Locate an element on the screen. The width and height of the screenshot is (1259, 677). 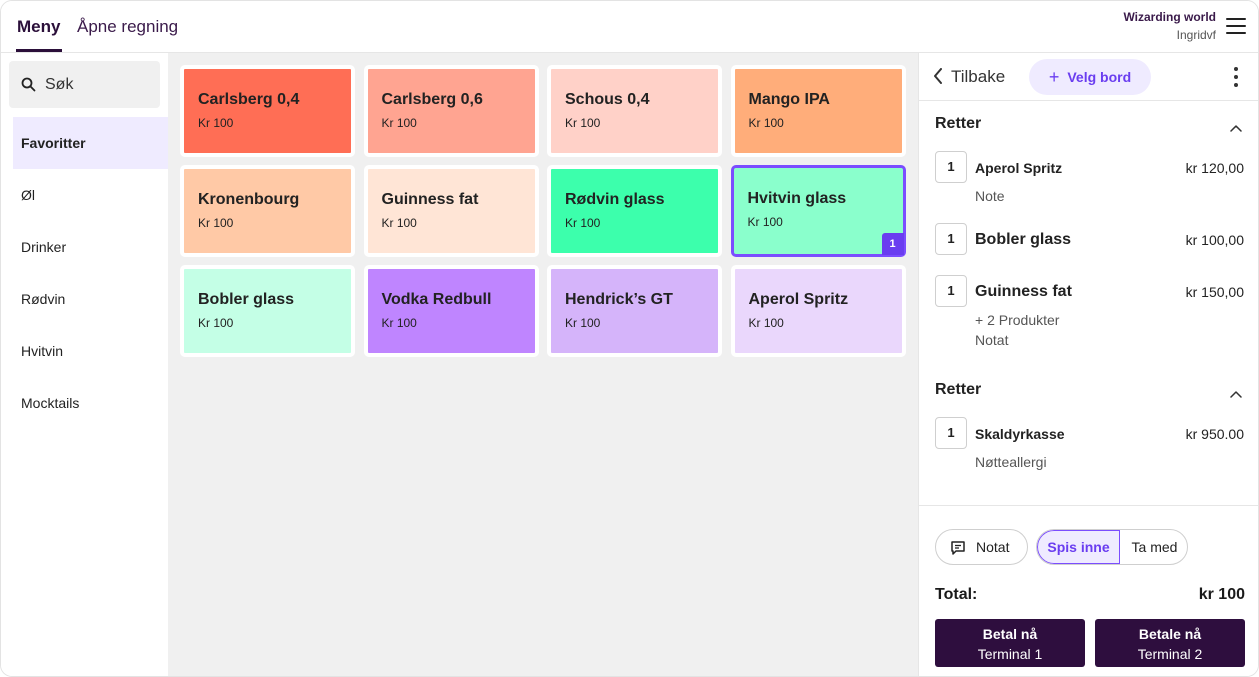
product-tile: Carlsberg 0,6 Kr 100 is located at coordinates (451, 111).